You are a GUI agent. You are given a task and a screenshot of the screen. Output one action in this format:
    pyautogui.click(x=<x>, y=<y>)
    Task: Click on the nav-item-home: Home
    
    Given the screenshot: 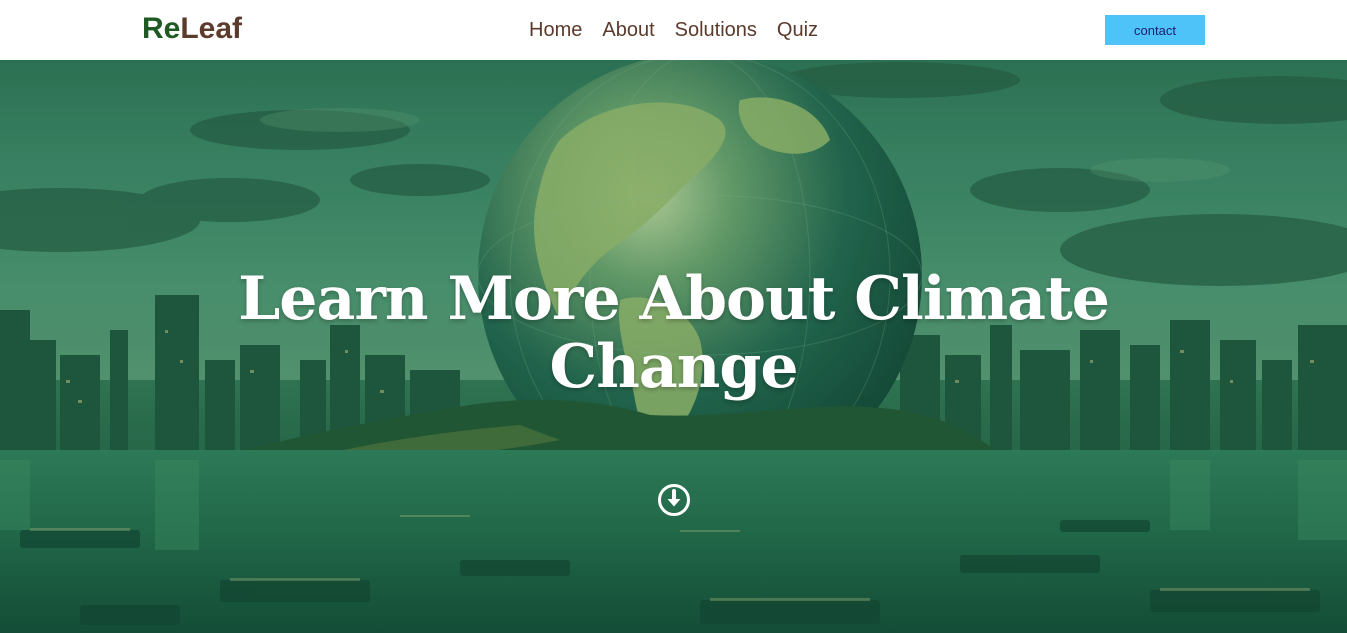 What is the action you would take?
    pyautogui.click(x=555, y=30)
    